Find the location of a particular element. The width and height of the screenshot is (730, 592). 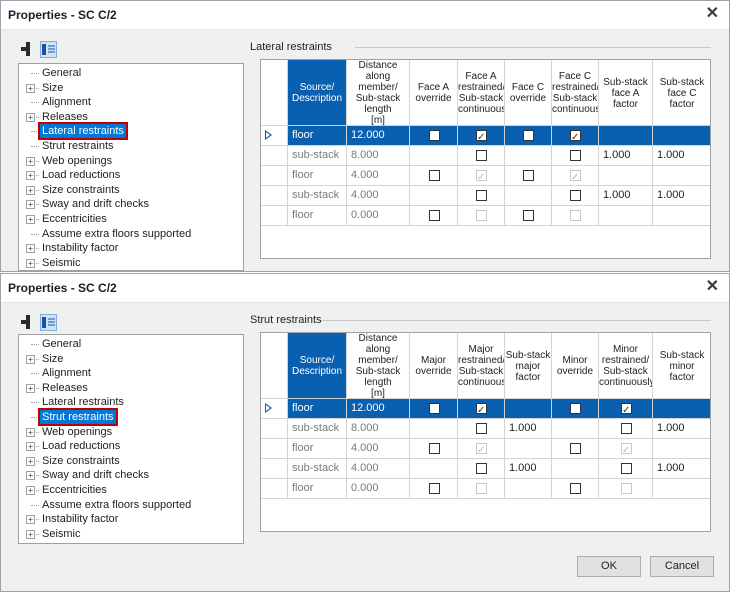

table-cell: 0.000 is located at coordinates (378, 489).